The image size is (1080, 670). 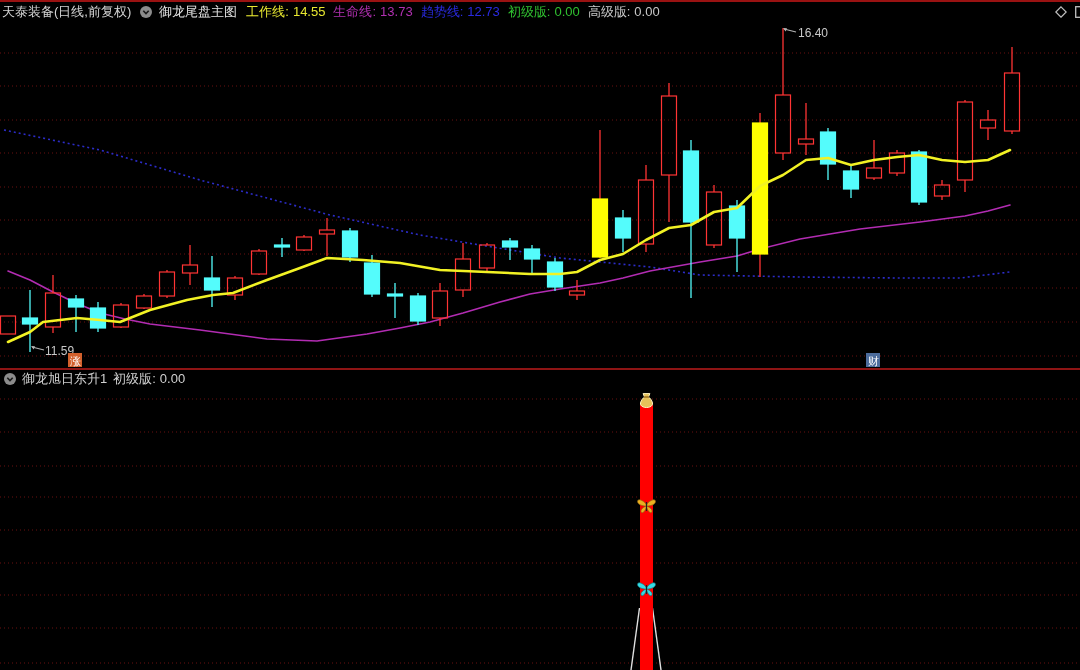 What do you see at coordinates (65, 379) in the screenshot?
I see `indicator-name: 御龙旭日东升1` at bounding box center [65, 379].